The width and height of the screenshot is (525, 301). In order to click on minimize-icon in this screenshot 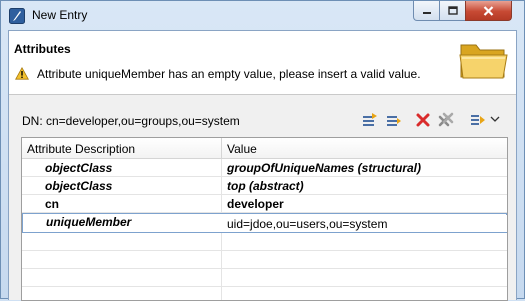, I will do `click(426, 12)`.